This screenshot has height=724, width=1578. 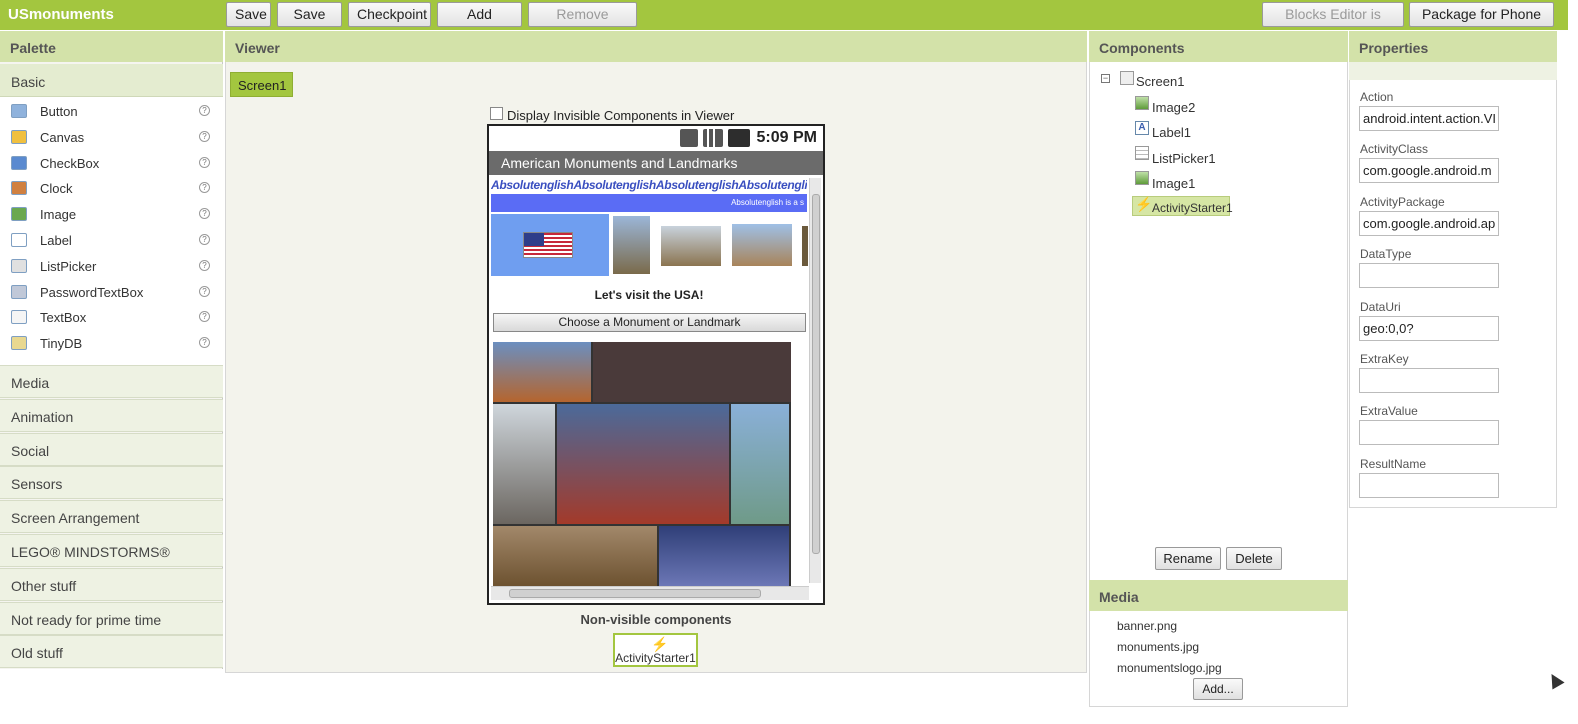 I want to click on checkpoint-button: Checkpoint, so click(x=389, y=14).